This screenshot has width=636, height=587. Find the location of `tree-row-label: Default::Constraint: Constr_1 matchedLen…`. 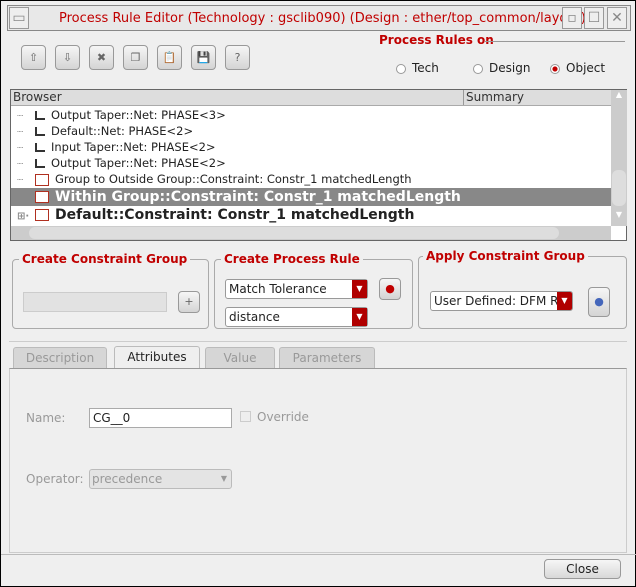

tree-row-label: Default::Constraint: Constr_1 matchedLen… is located at coordinates (235, 215).